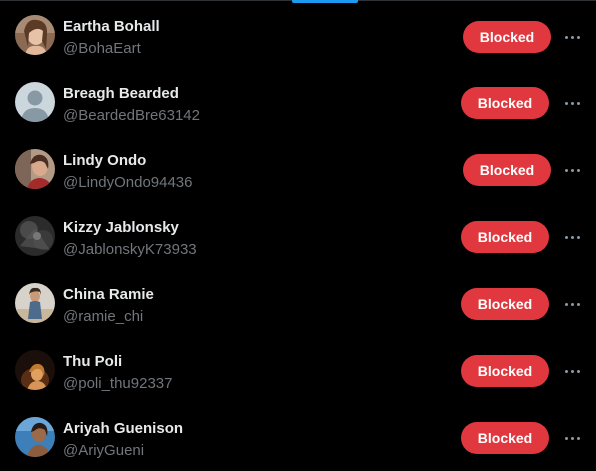 This screenshot has width=596, height=471. What do you see at coordinates (298, 102) in the screenshot?
I see `user-row: Breagh Bearded @BeardedBre63142 Blocked` at bounding box center [298, 102].